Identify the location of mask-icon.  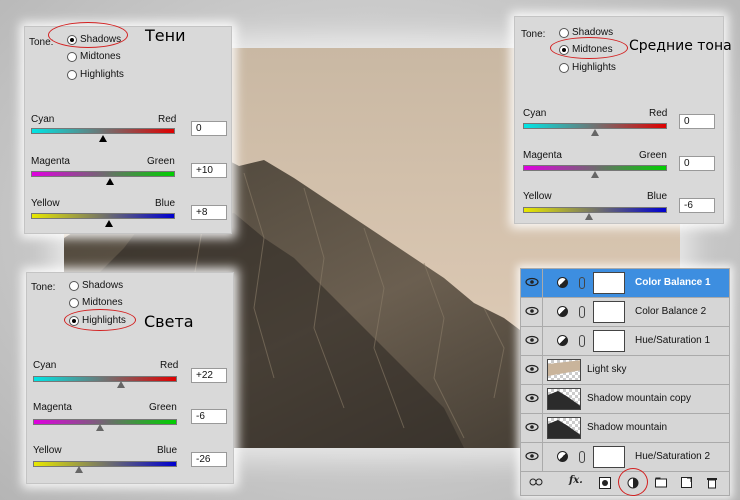
(605, 483).